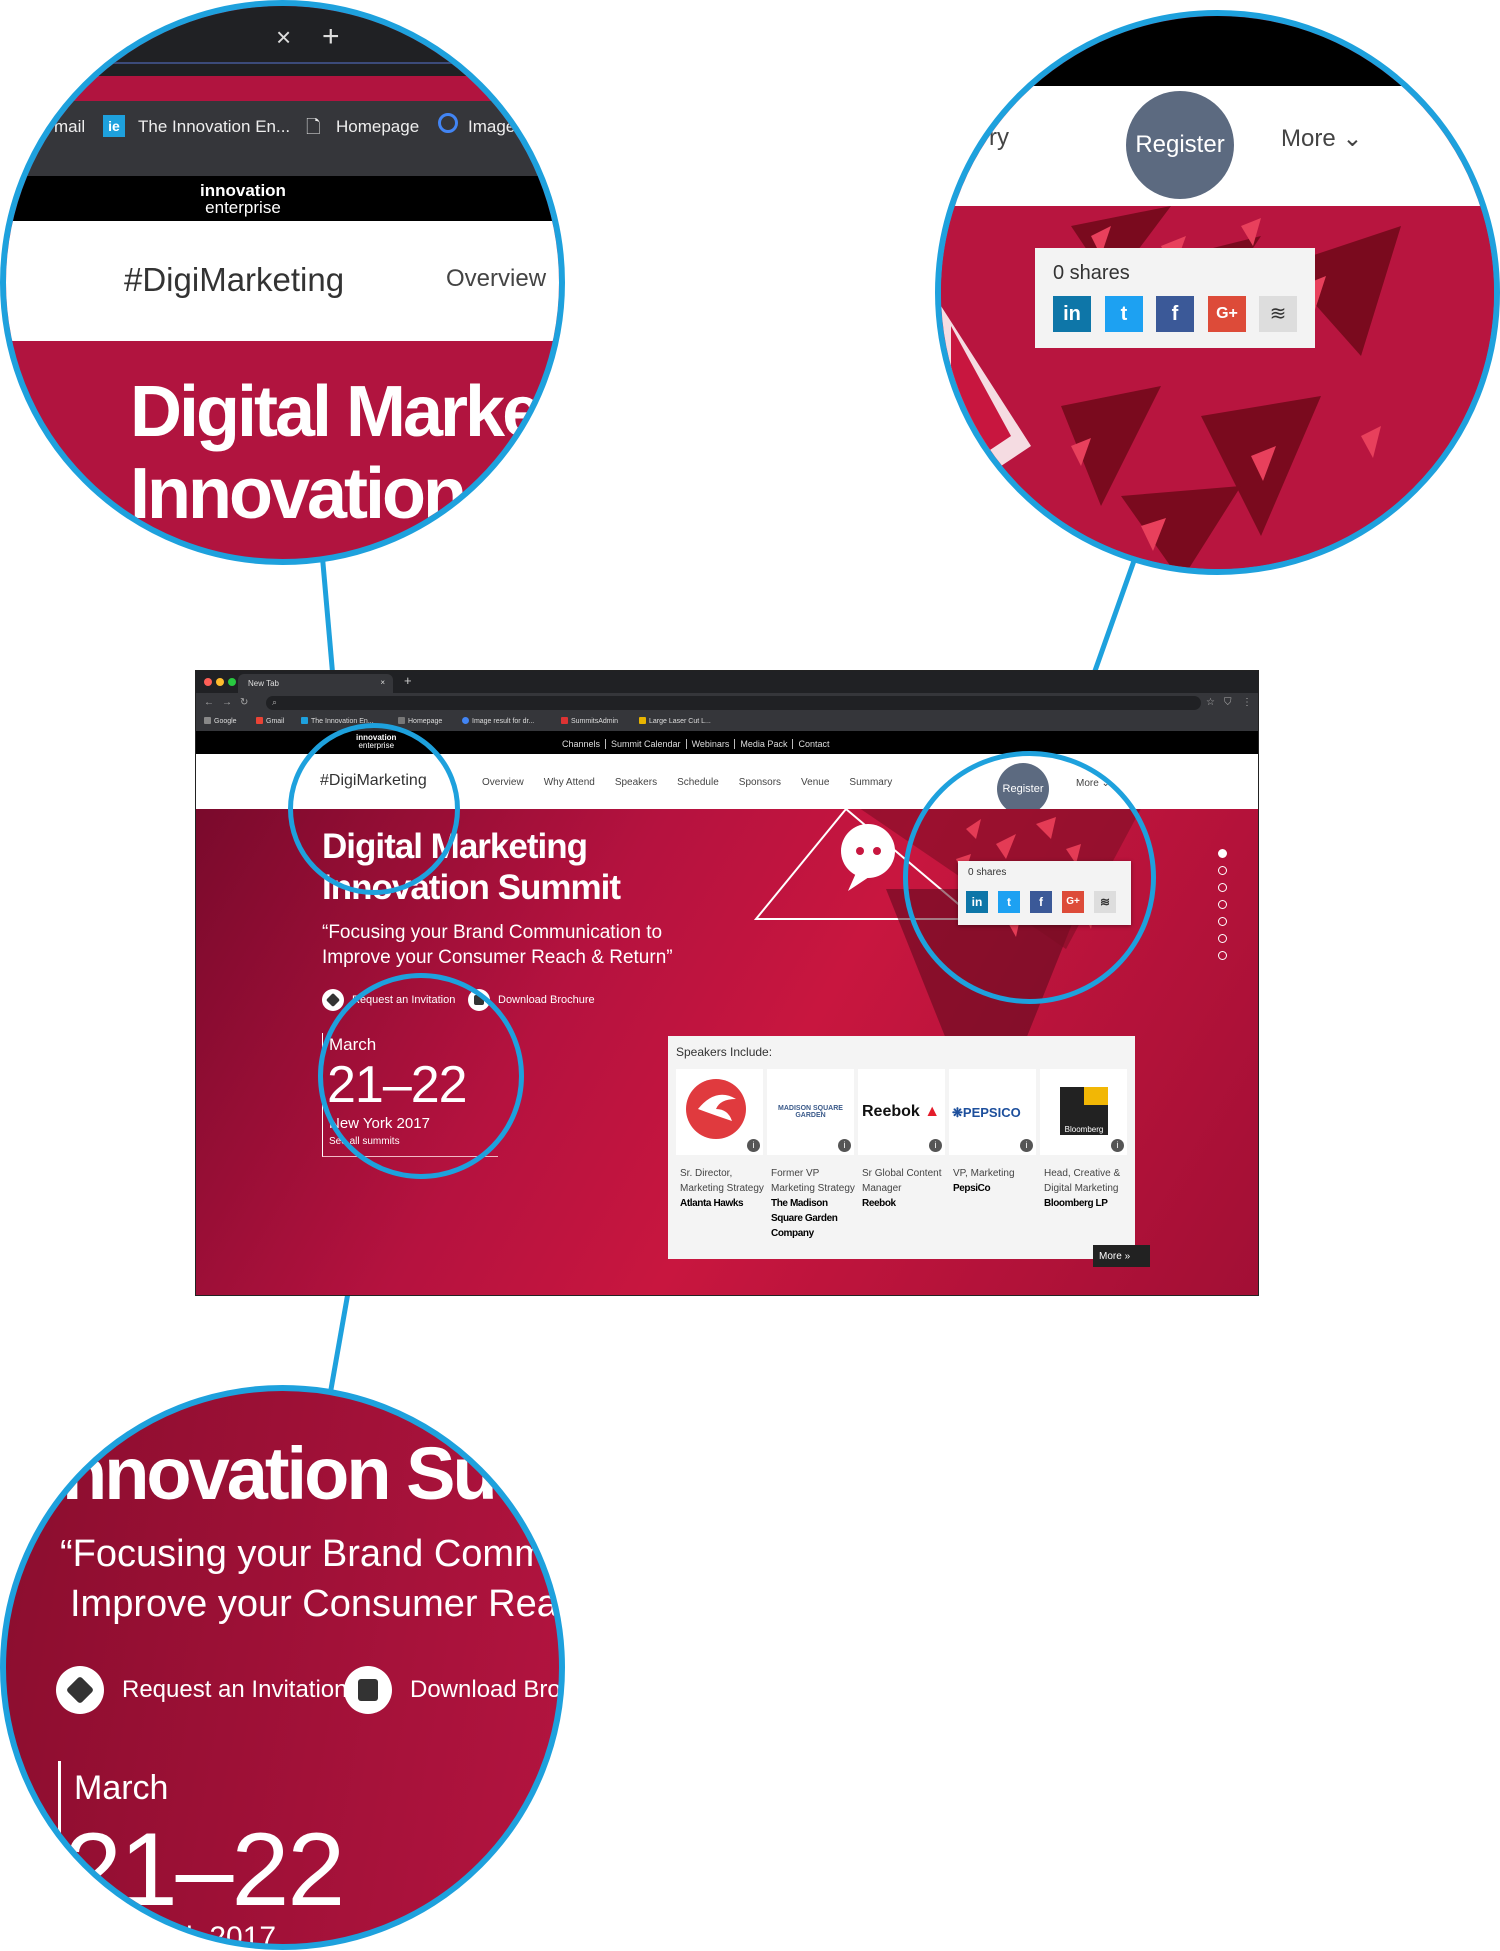  I want to click on nav-overview: Overview, so click(503, 782).